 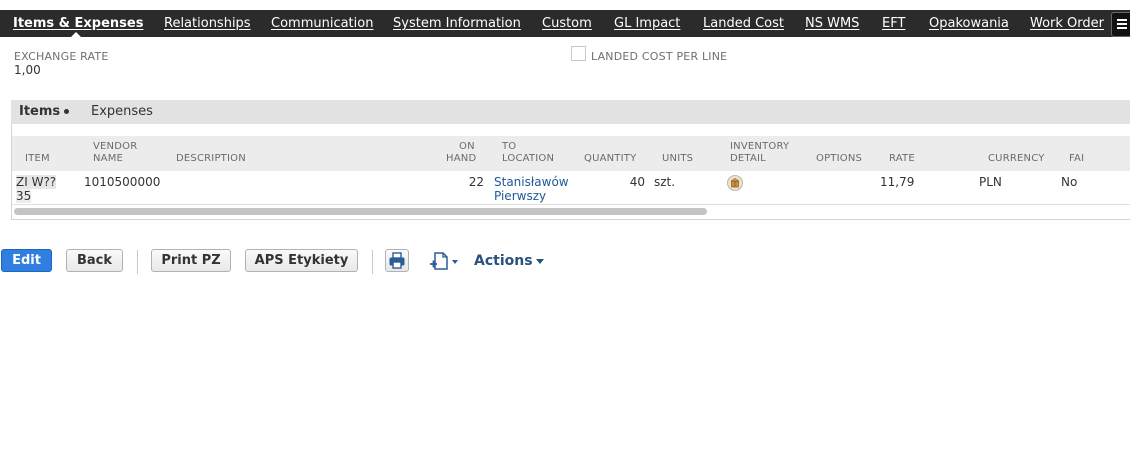 I want to click on aps-etykiety-button: APS Etykiety, so click(x=301, y=260).